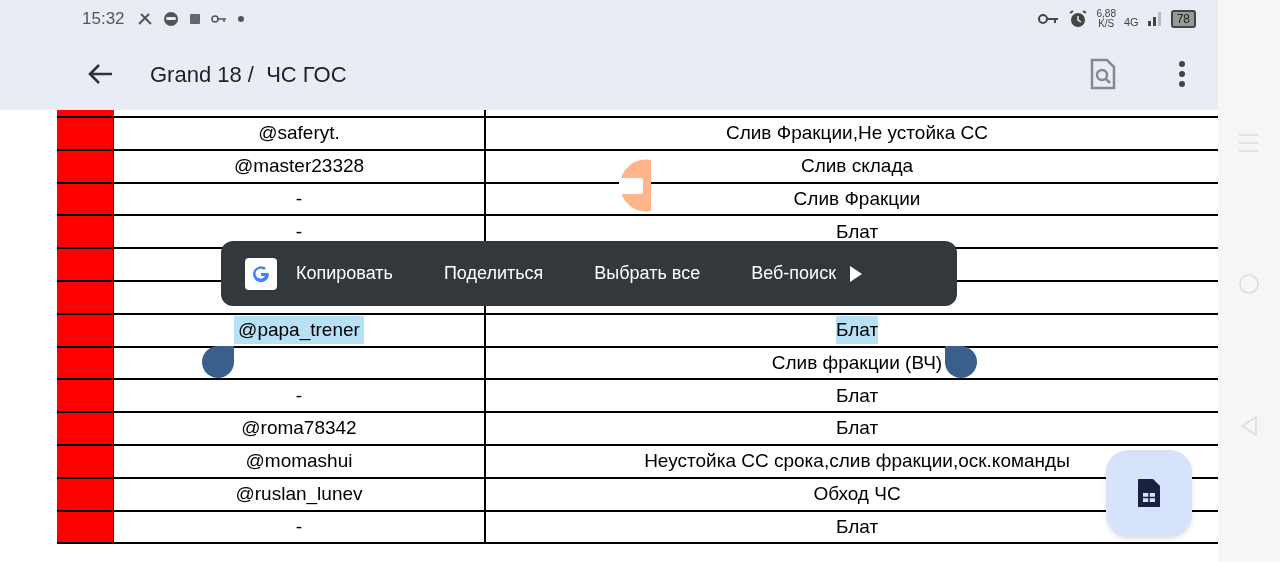 This screenshot has height=562, width=1280. What do you see at coordinates (1182, 74) in the screenshot?
I see `more-icon` at bounding box center [1182, 74].